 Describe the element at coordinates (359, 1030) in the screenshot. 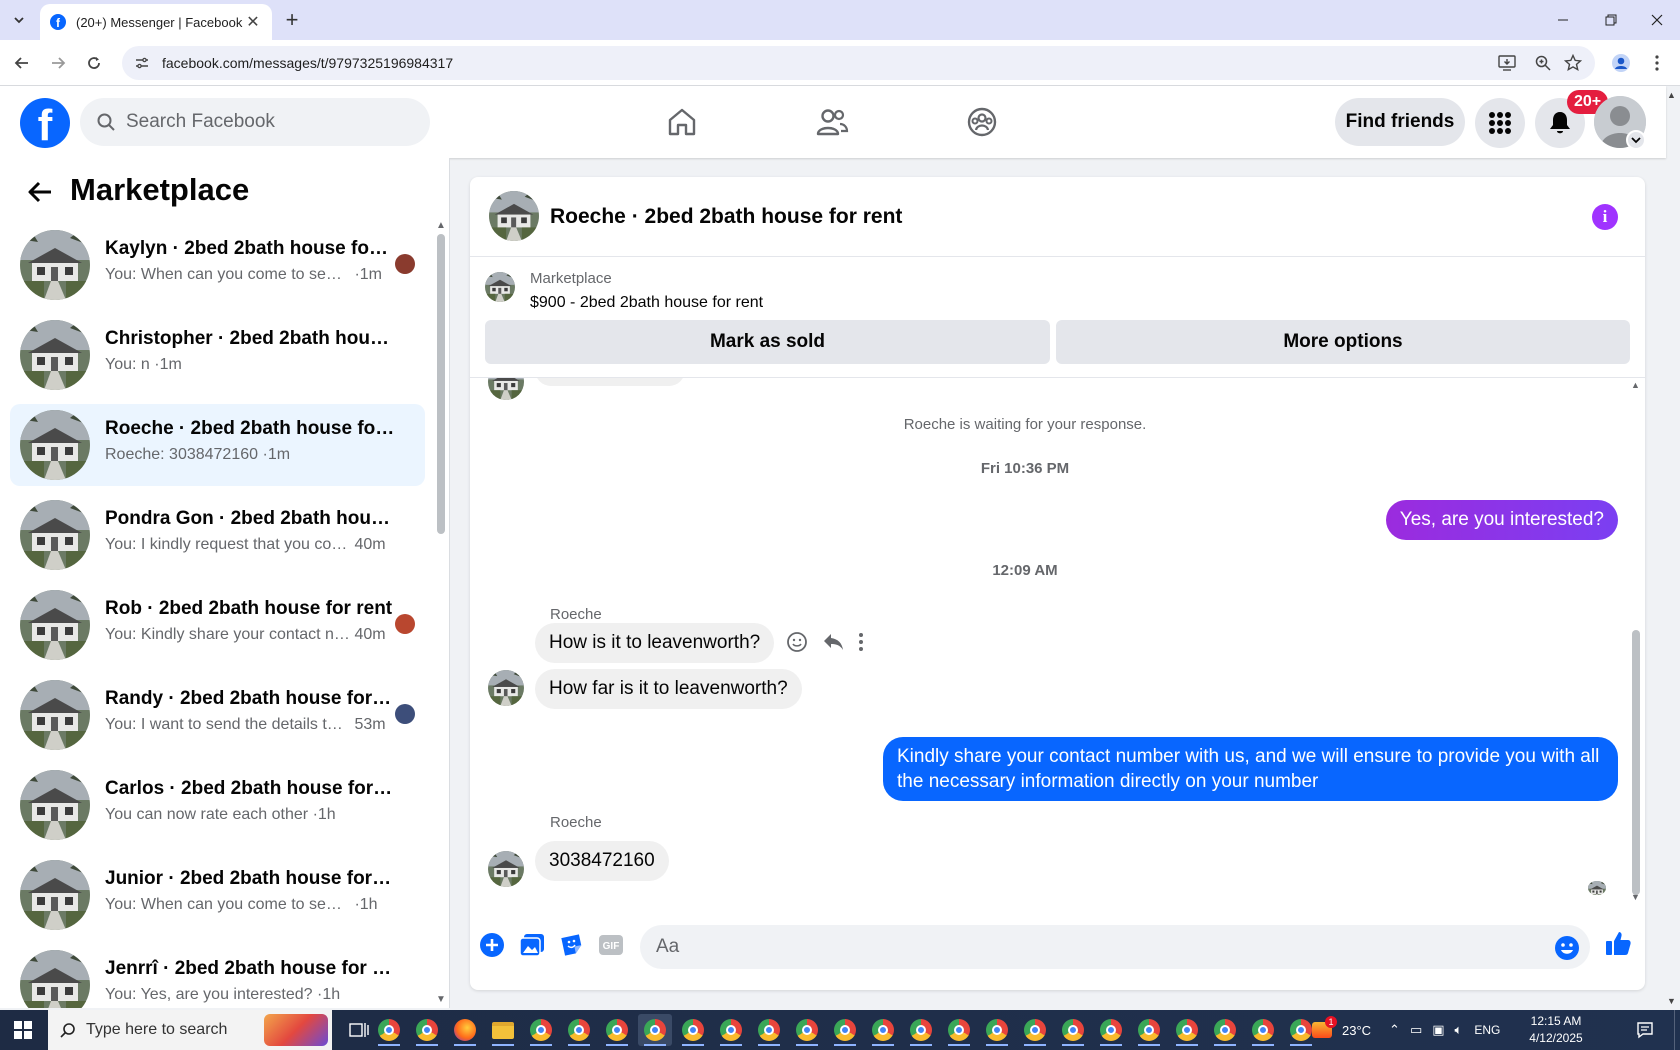

I see `task-view-button` at that location.